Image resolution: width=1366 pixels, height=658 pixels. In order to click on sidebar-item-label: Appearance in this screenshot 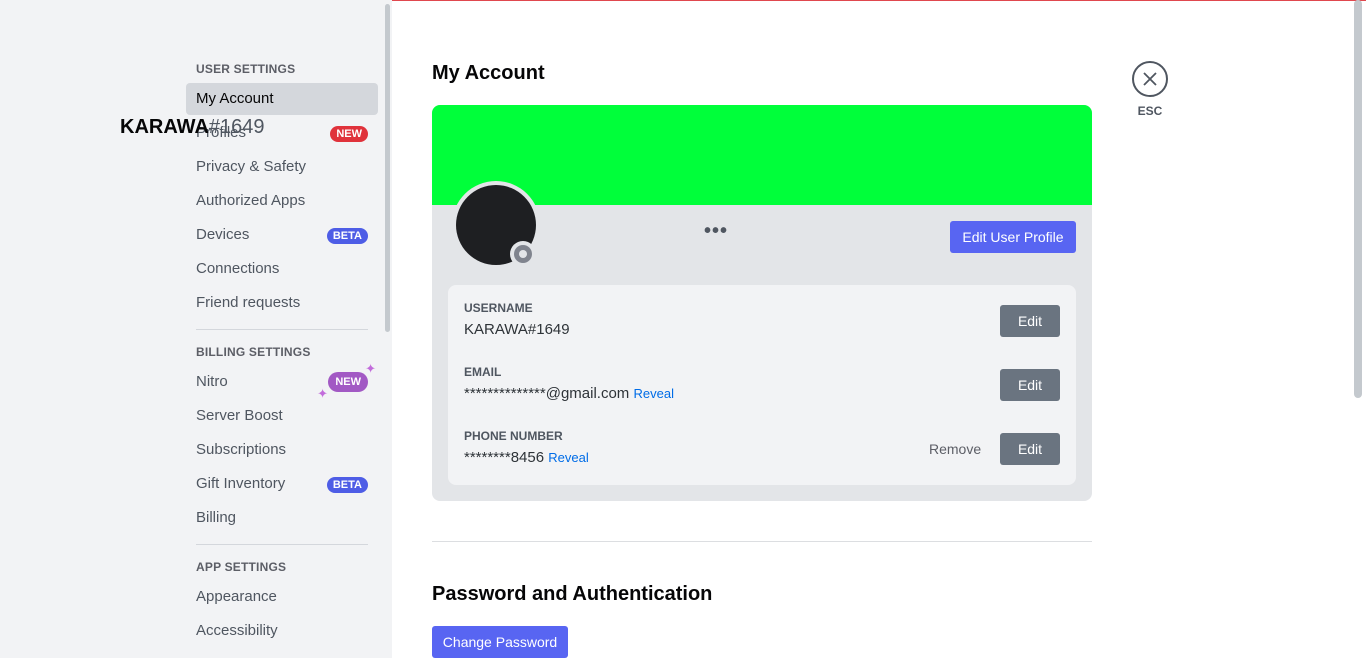, I will do `click(236, 596)`.